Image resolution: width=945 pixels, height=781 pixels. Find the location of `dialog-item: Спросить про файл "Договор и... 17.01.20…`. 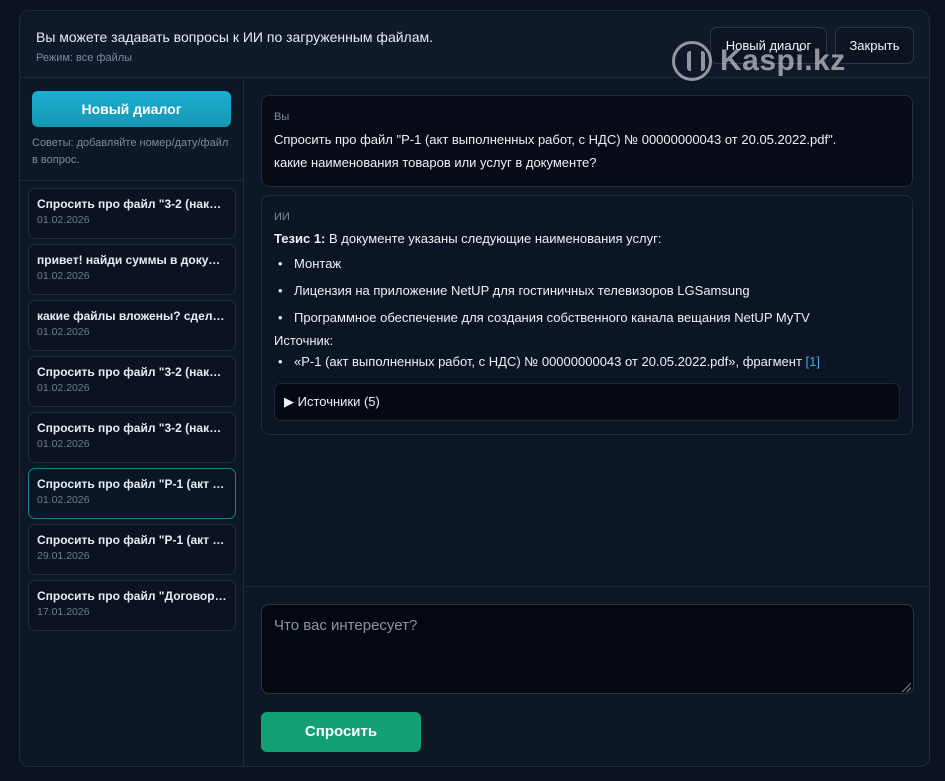

dialog-item: Спросить про файл "Договор и... 17.01.20… is located at coordinates (132, 605).